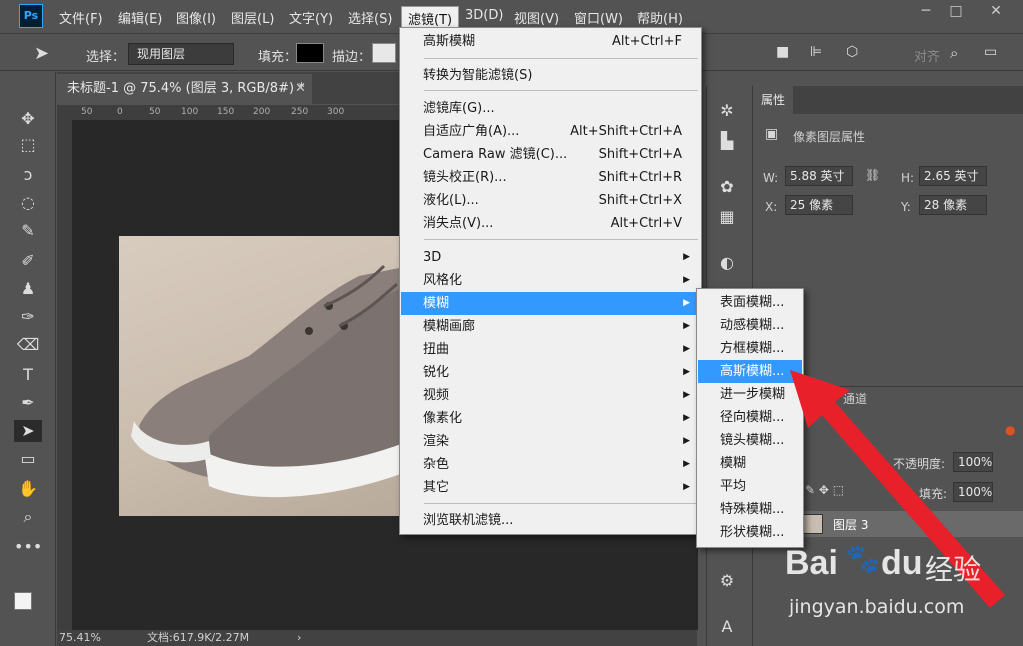 Image resolution: width=1023 pixels, height=646 pixels. I want to click on menu-item-distort: 扭曲 ▶, so click(550, 349).